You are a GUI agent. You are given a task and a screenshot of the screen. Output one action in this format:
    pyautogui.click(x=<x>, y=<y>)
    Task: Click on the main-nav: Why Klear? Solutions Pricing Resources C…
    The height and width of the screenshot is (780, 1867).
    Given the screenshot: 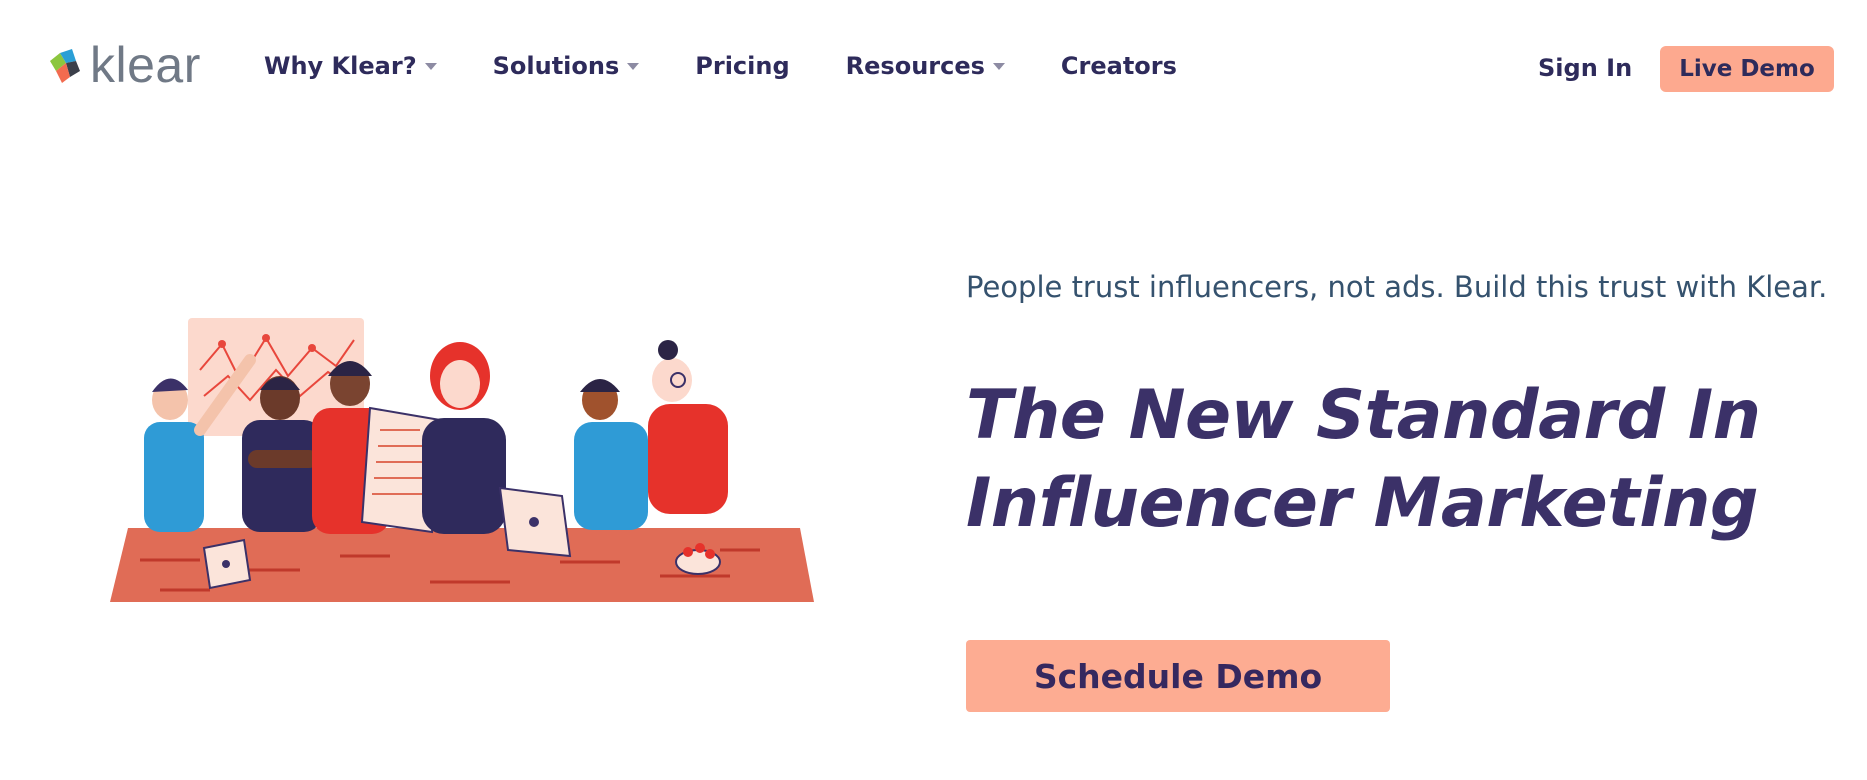 What is the action you would take?
    pyautogui.click(x=748, y=66)
    